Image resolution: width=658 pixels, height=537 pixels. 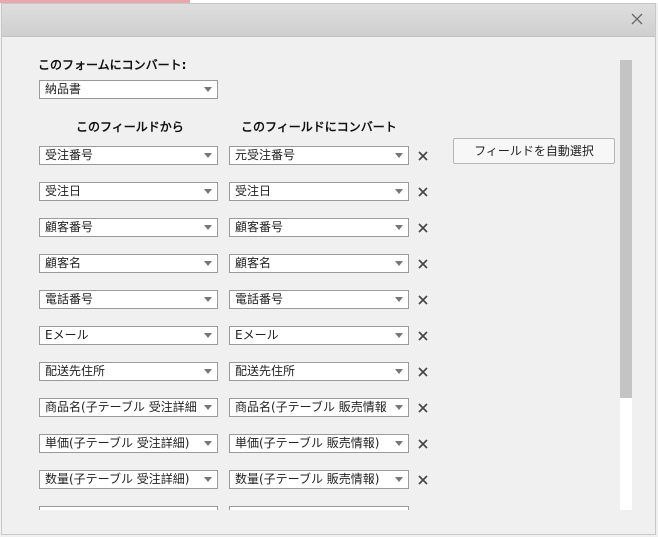 I want to click on field-select-to: Eメール, so click(x=319, y=335).